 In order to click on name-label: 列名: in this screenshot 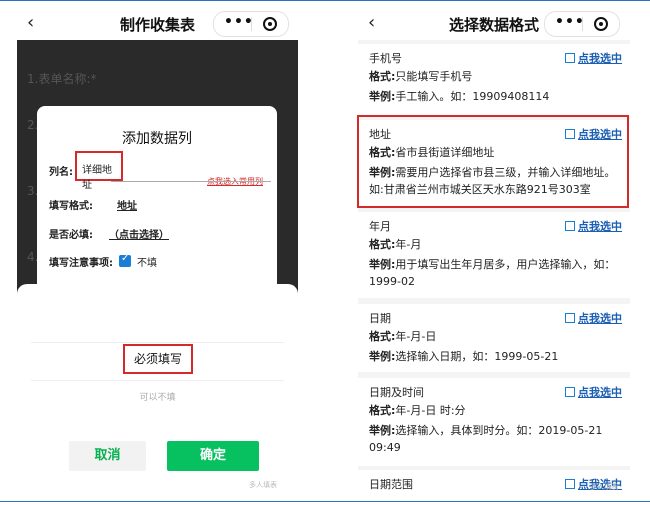, I will do `click(61, 172)`.